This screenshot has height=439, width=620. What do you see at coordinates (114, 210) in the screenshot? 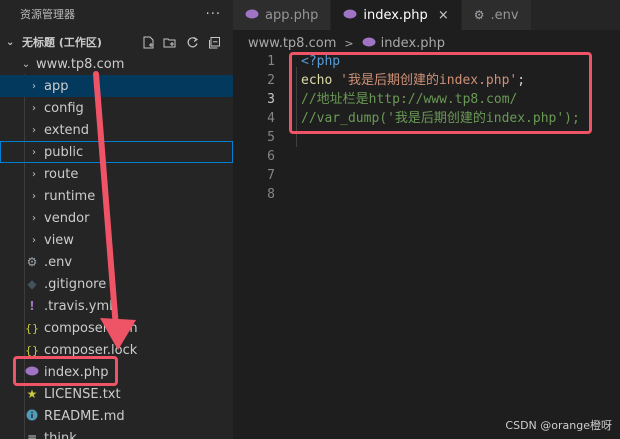
I see `annotation-arrow` at bounding box center [114, 210].